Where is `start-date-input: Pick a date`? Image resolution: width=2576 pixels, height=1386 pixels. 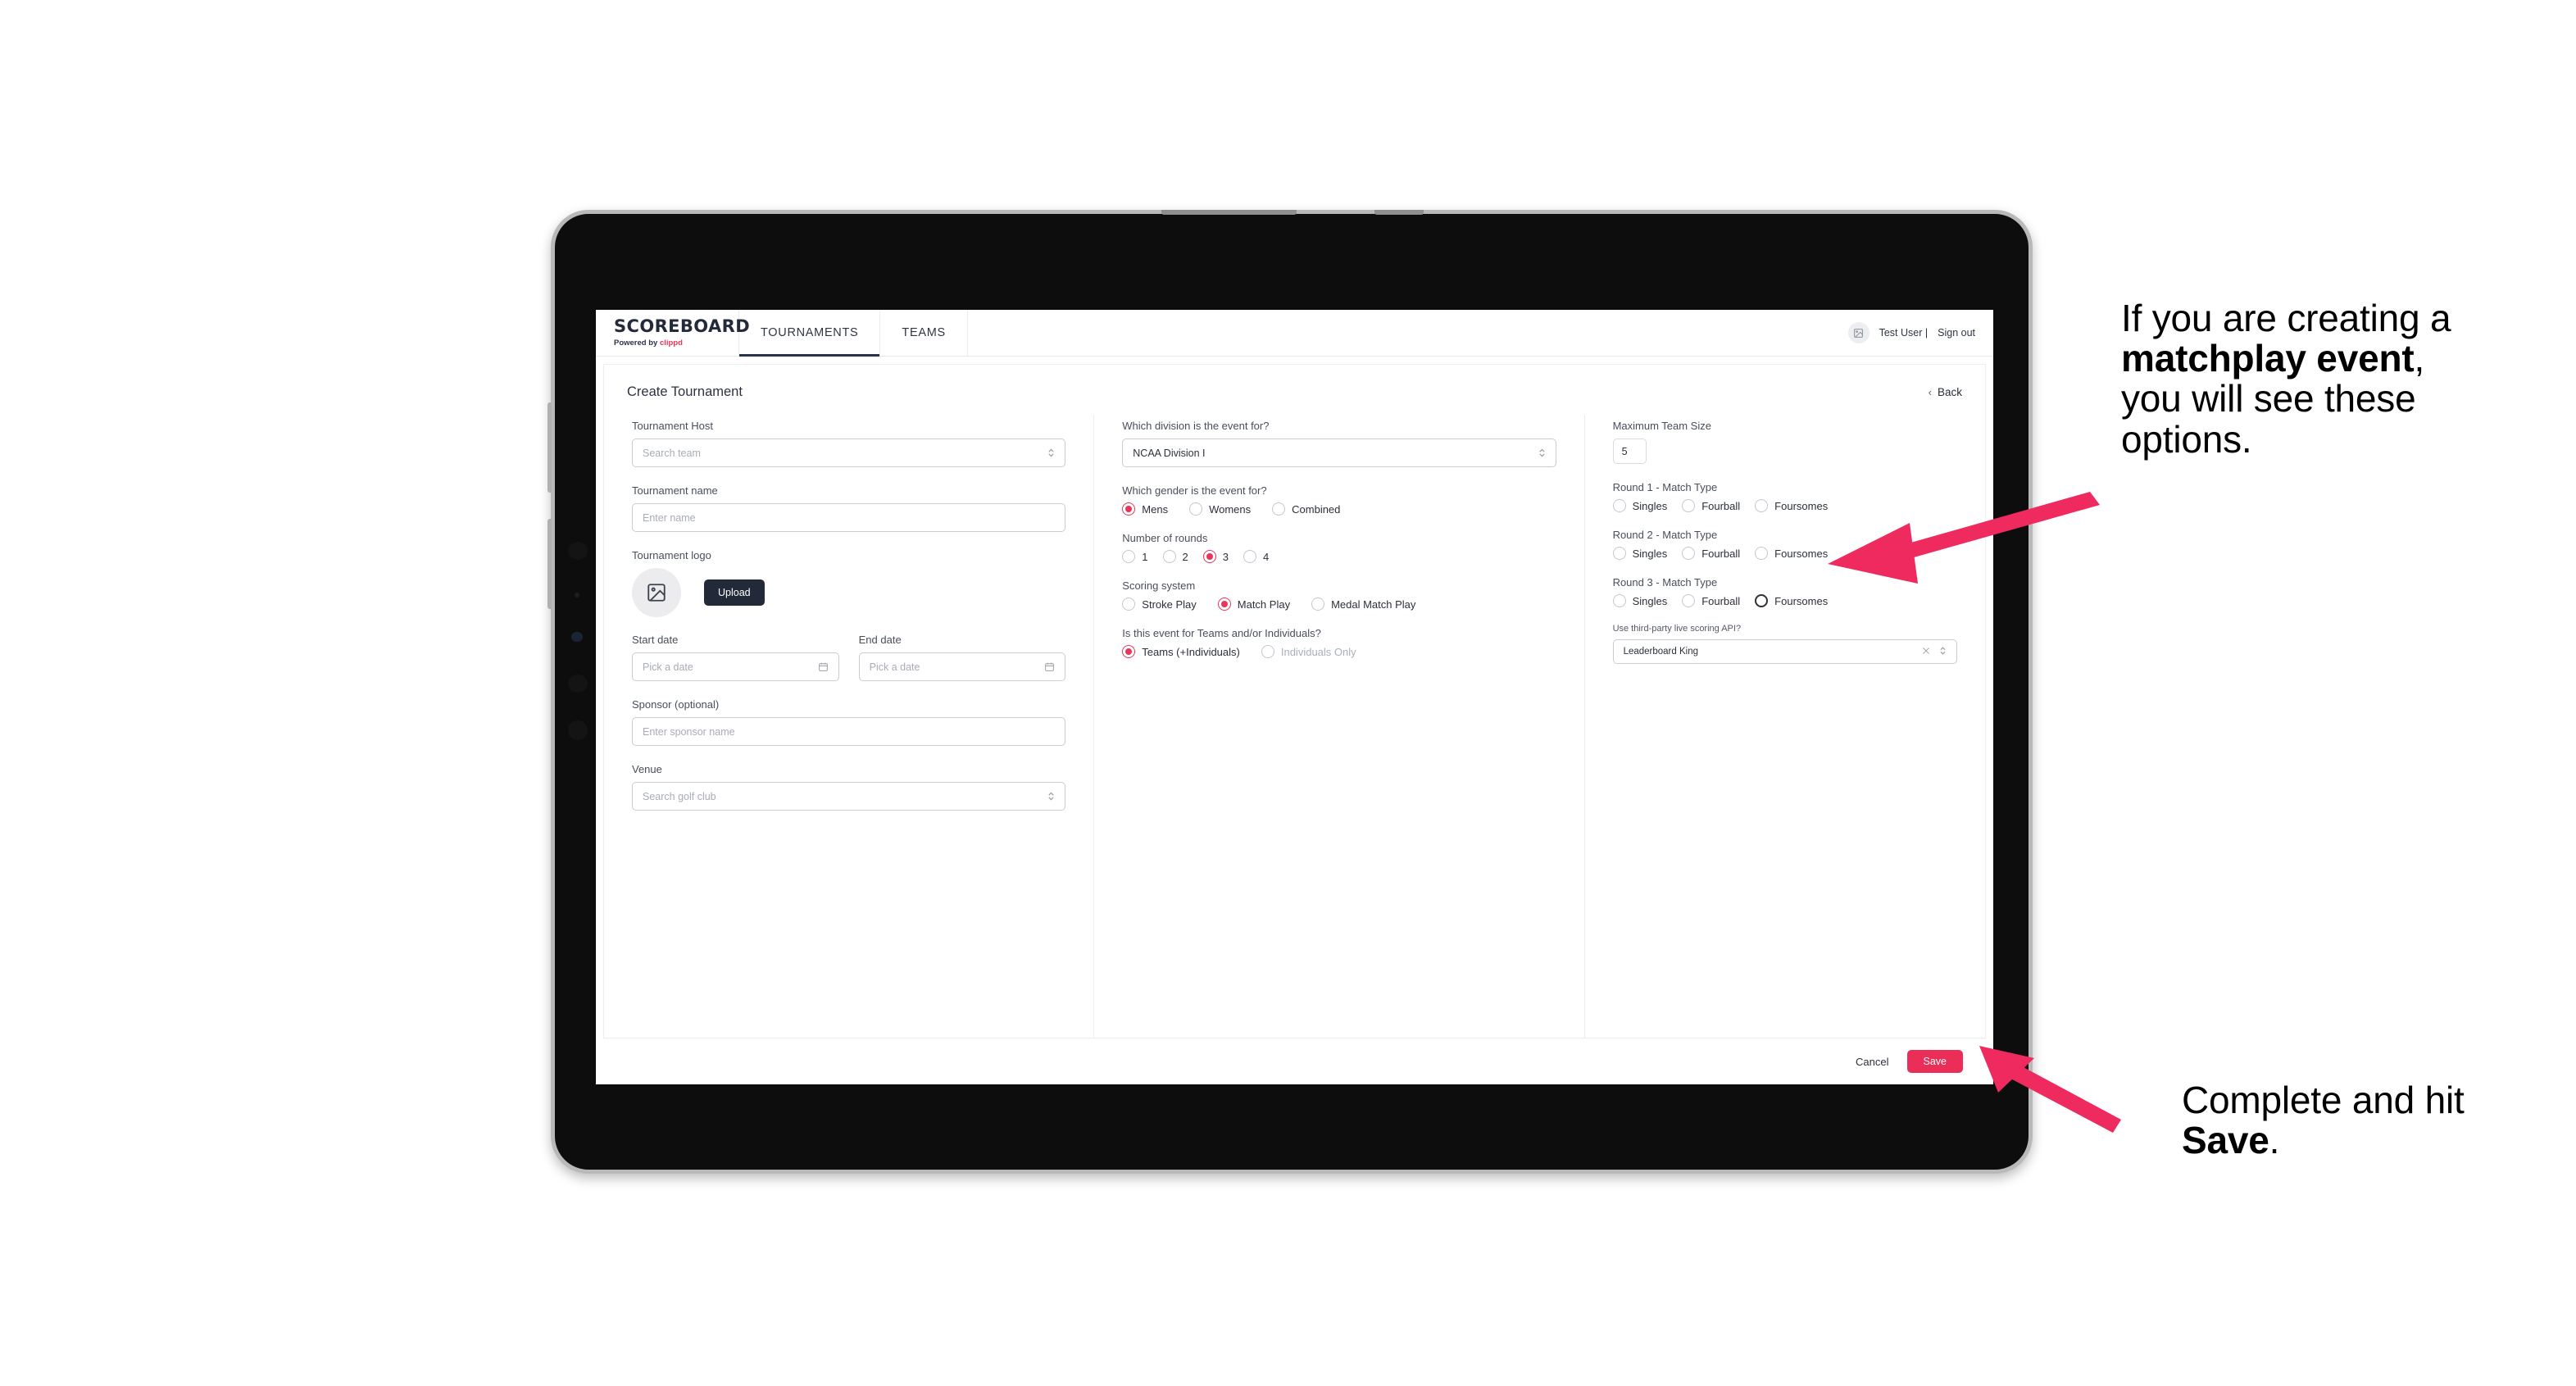
start-date-input: Pick a date is located at coordinates (735, 666).